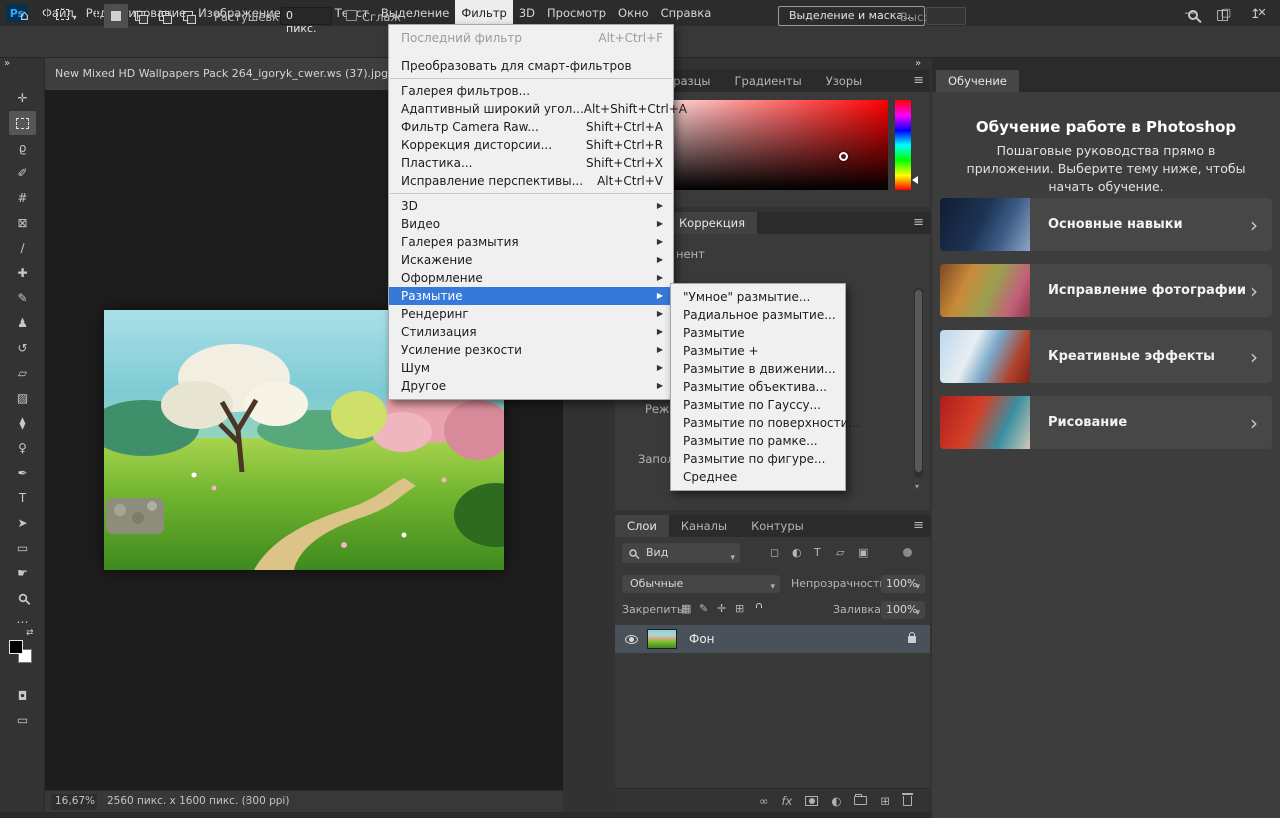  Describe the element at coordinates (1222, 15) in the screenshot. I see `workspace-icon: ◫` at that location.